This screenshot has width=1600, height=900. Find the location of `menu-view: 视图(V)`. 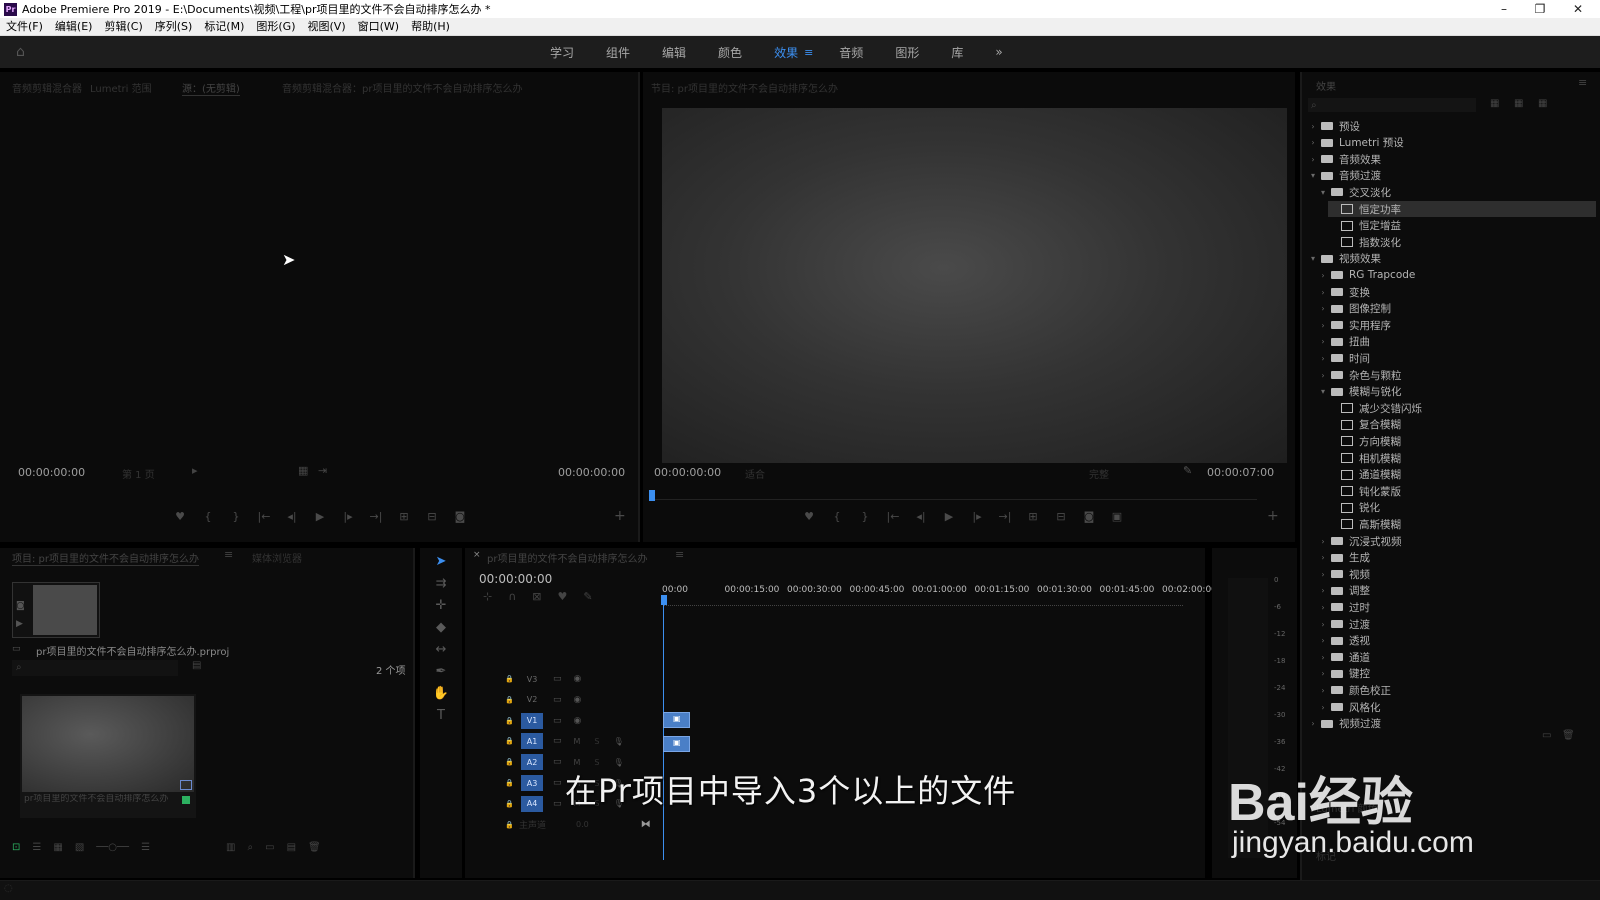

menu-view: 视图(V) is located at coordinates (327, 27).